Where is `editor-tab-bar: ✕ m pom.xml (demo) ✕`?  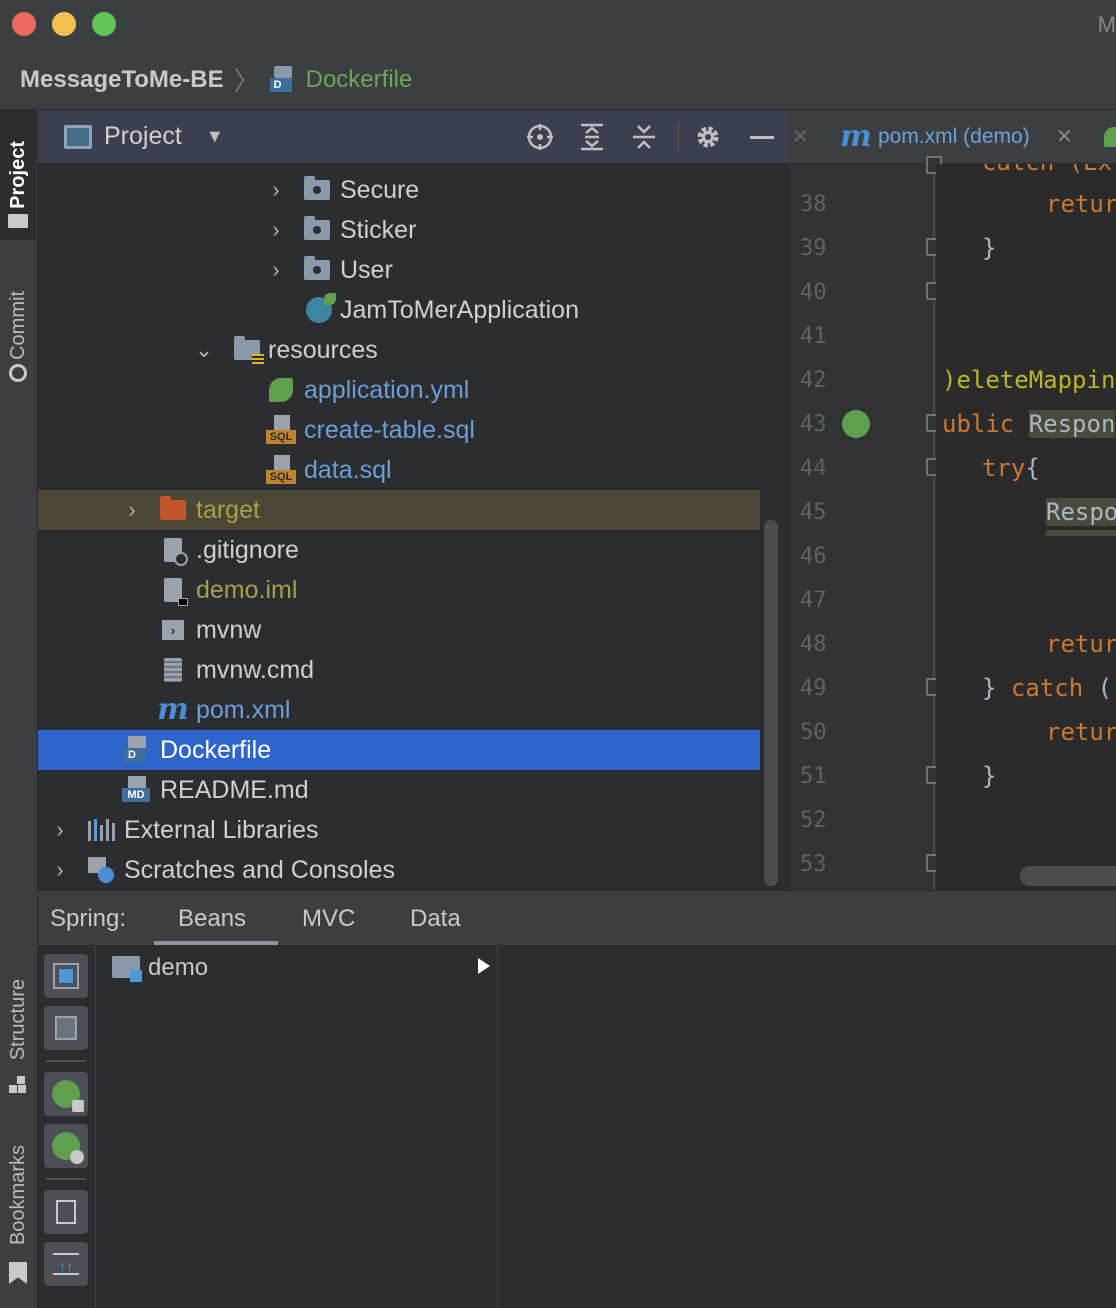 editor-tab-bar: ✕ m pom.xml (demo) ✕ is located at coordinates (953, 137).